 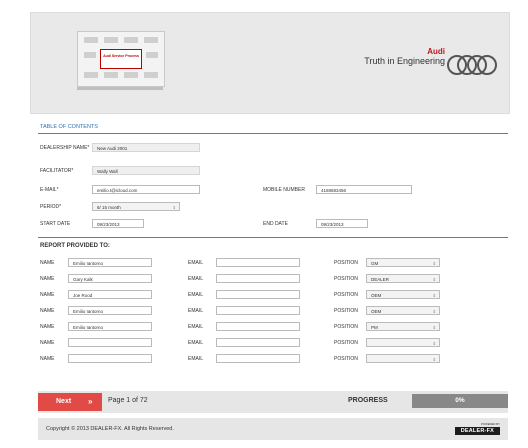 I want to click on diagram-center-box: Audi Service Process, so click(x=121, y=59).